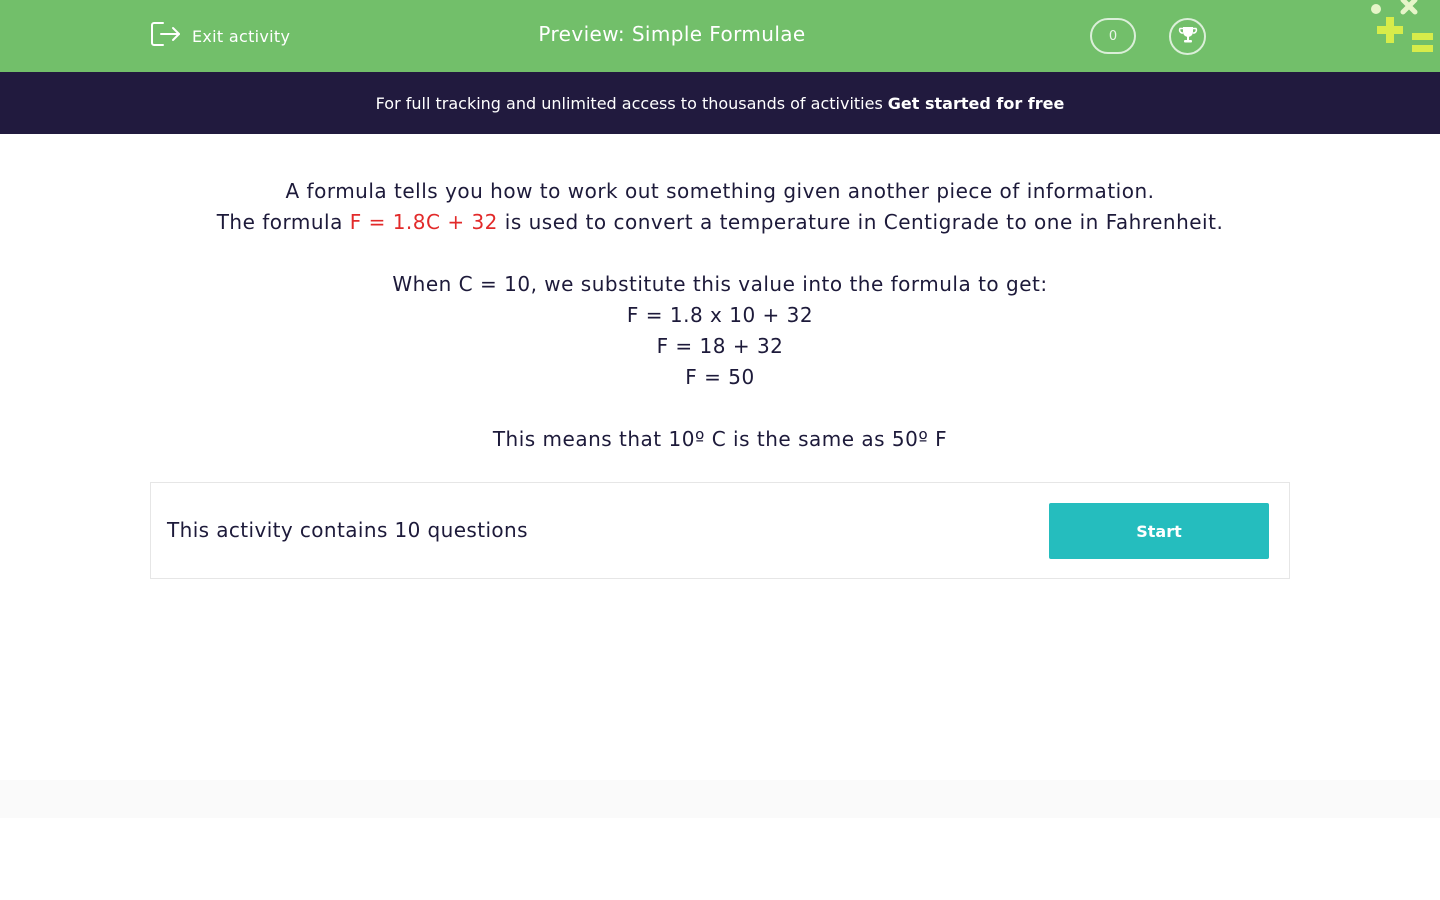 This screenshot has width=1440, height=900. Describe the element at coordinates (720, 799) in the screenshot. I see `footer-strip` at that location.